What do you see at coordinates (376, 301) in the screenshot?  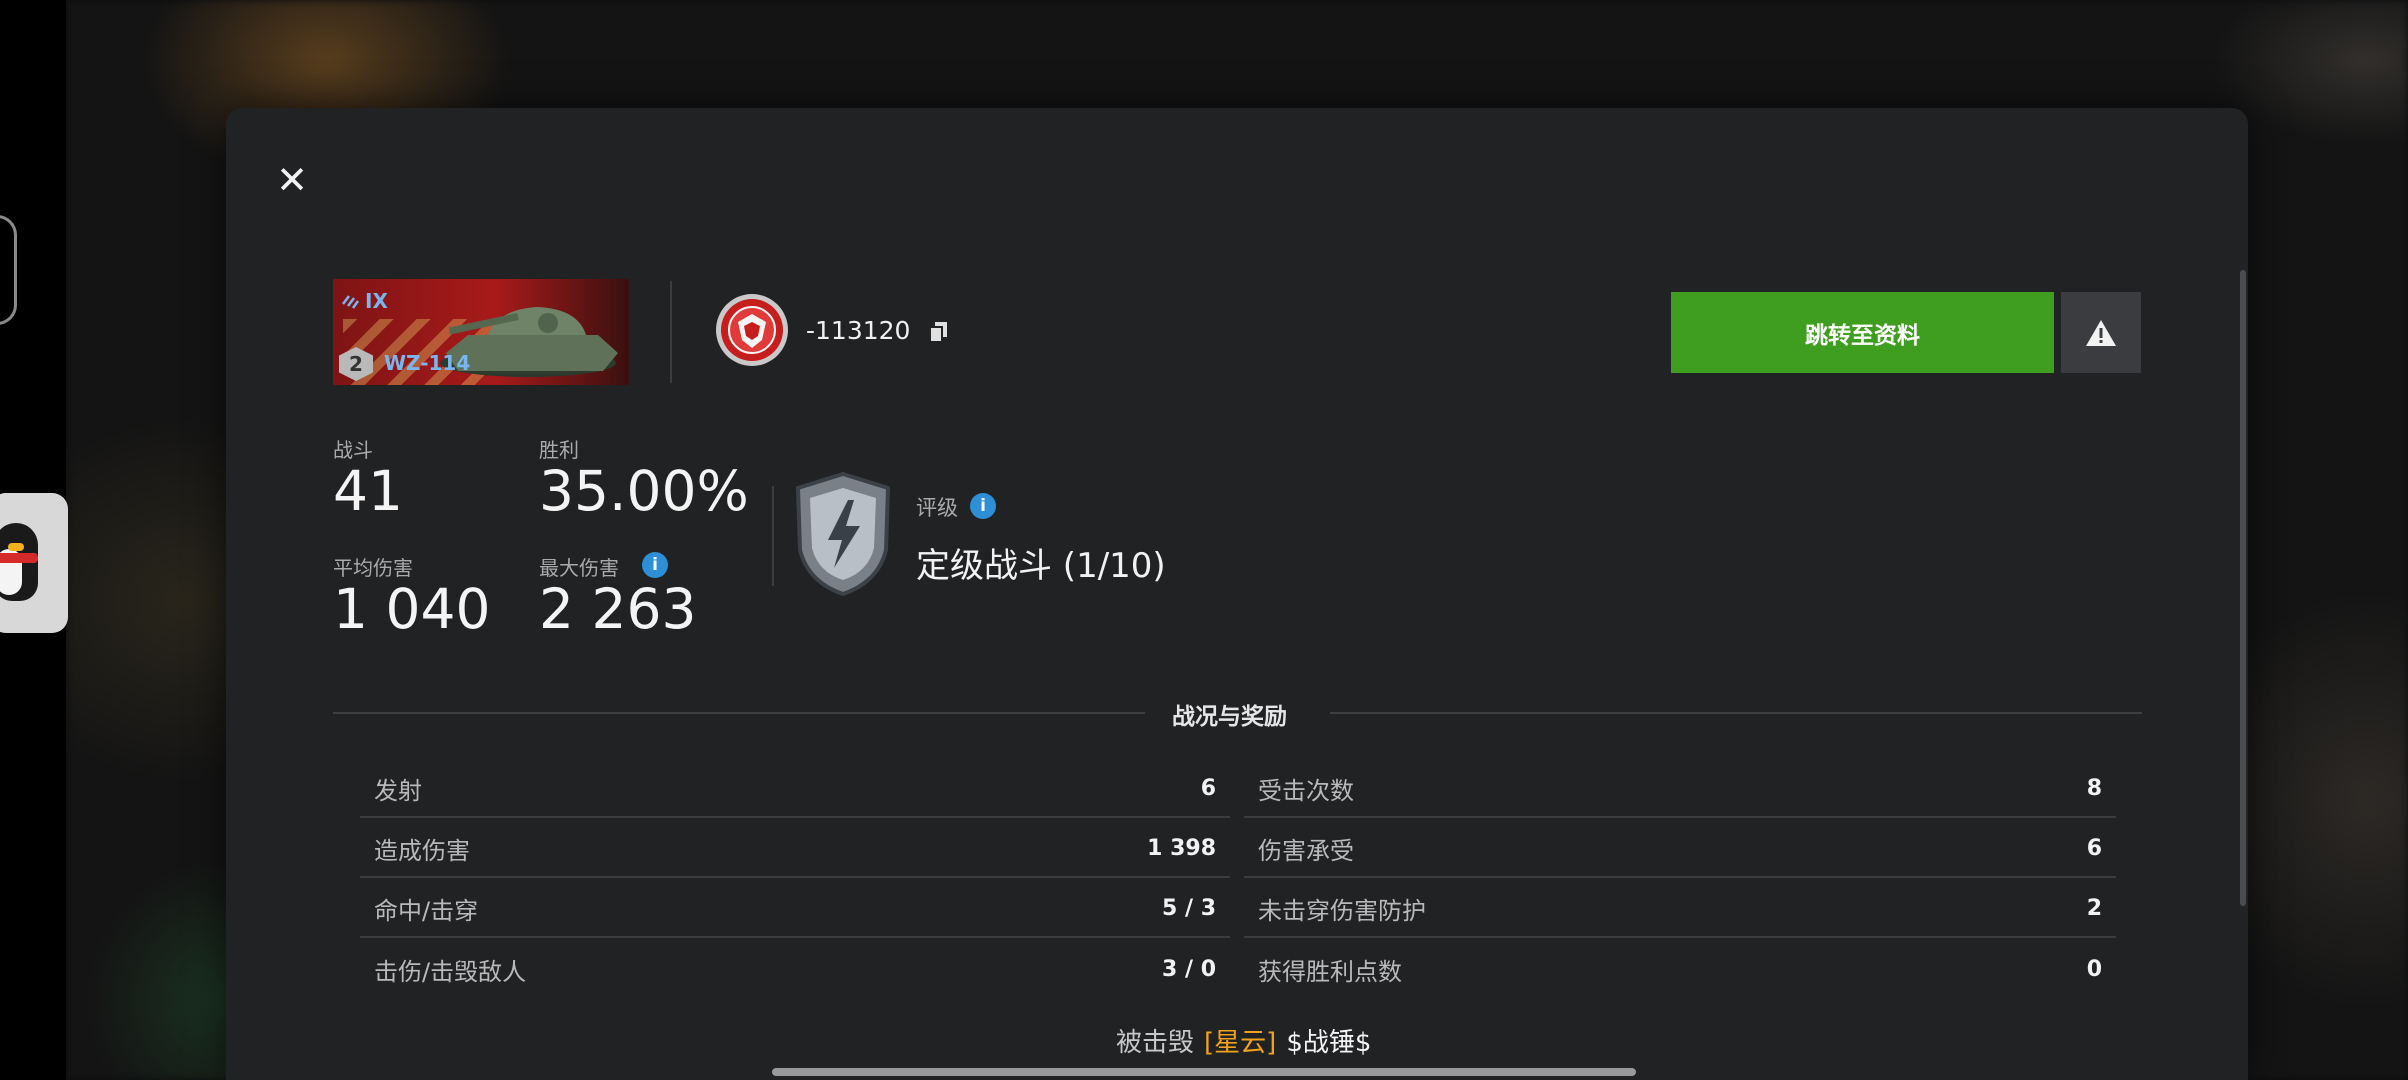 I see `tank-tier-label: IX` at bounding box center [376, 301].